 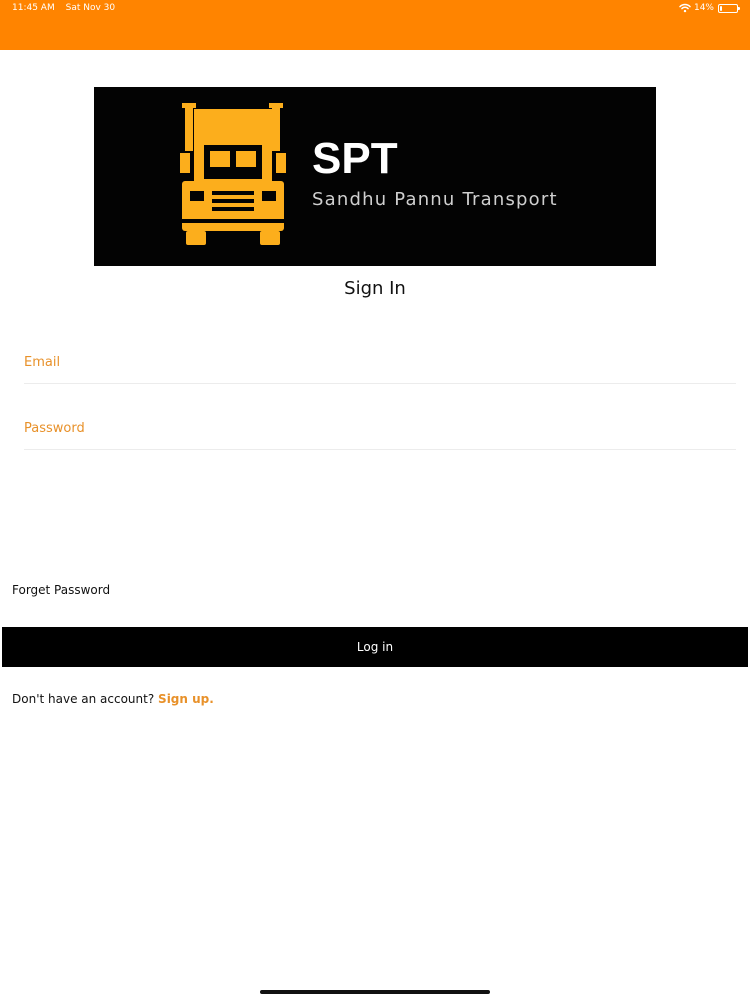 I want to click on password-field-container, so click(x=380, y=429).